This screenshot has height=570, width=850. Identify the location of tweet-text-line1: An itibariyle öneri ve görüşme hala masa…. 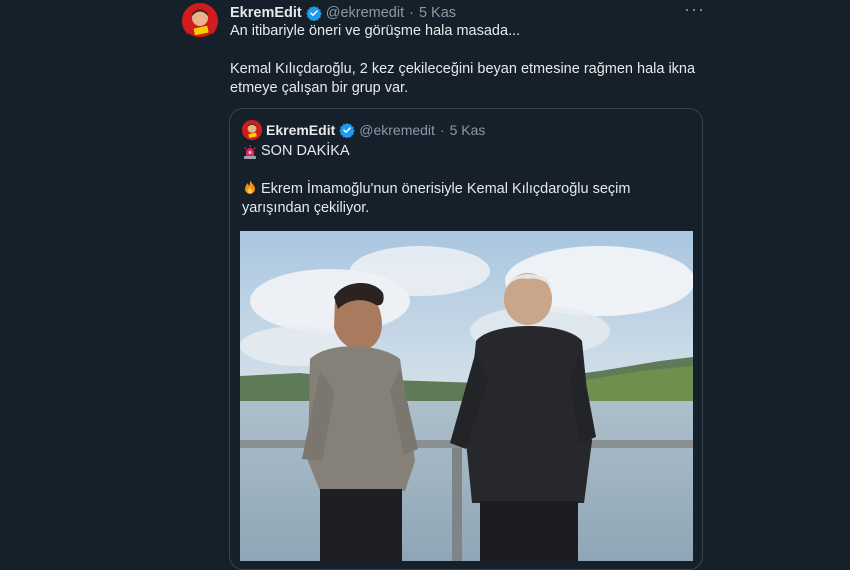
(375, 31).